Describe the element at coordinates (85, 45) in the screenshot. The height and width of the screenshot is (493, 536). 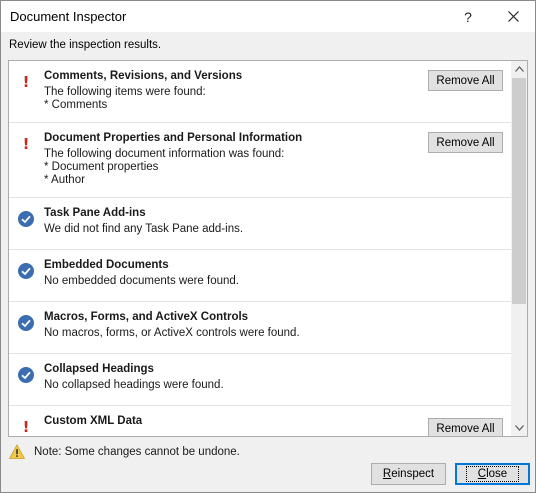
I see `instructions-text: Review the inspection results.` at that location.